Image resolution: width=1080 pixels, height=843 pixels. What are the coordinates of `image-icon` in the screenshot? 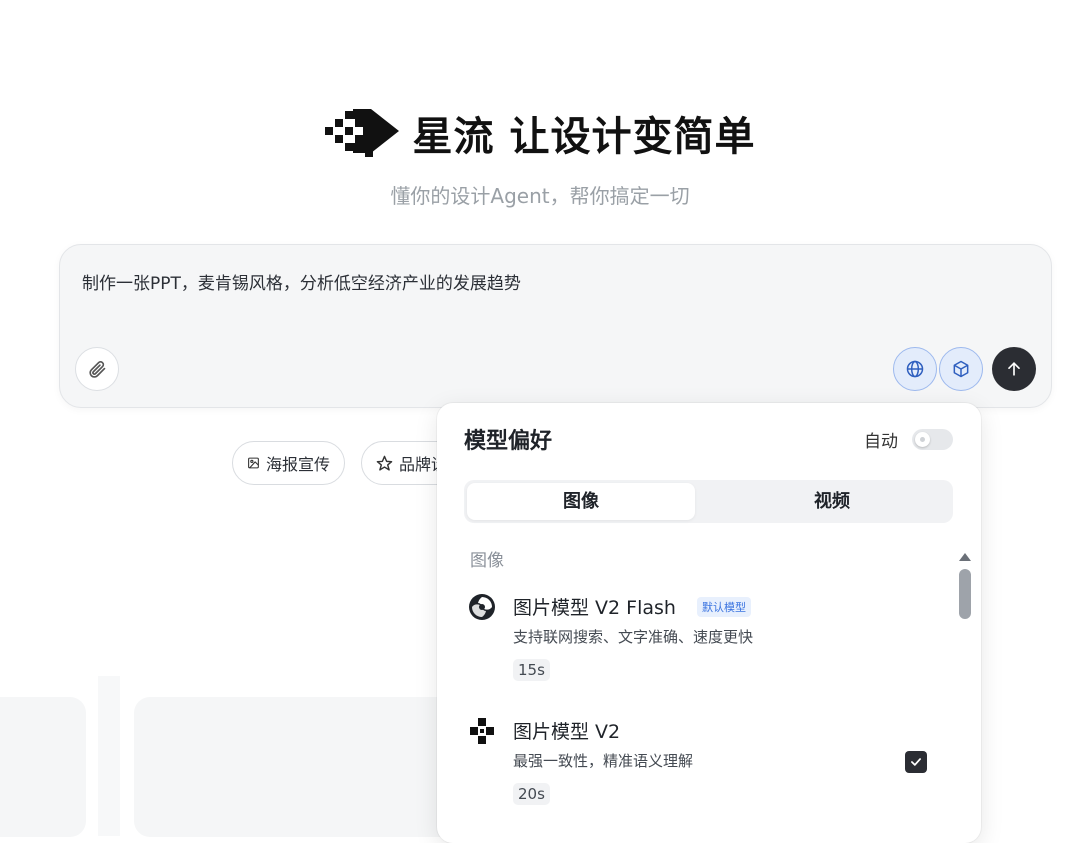 It's located at (253, 463).